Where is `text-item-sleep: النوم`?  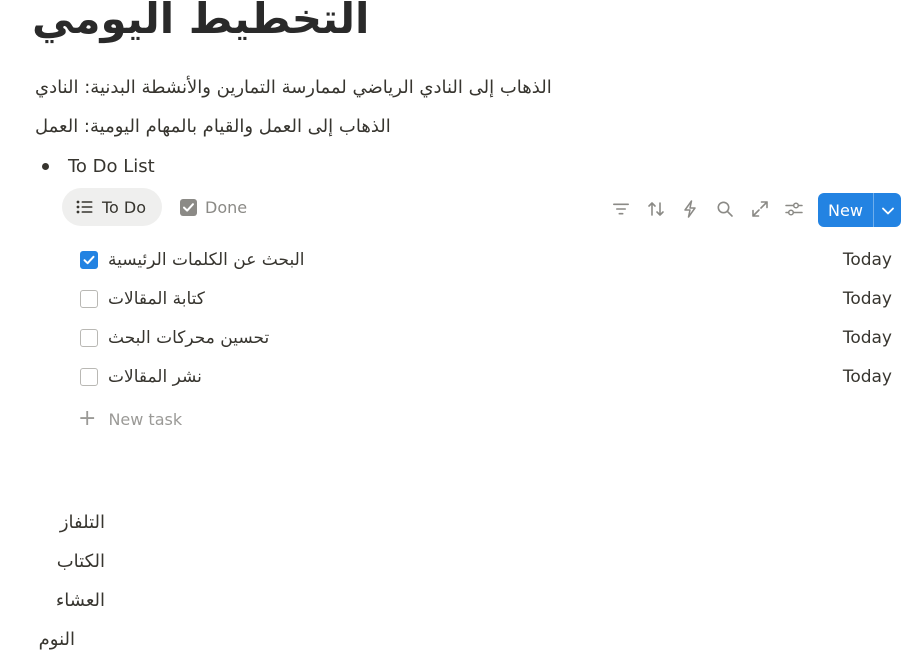
text-item-sleep: النوم is located at coordinates (56, 639).